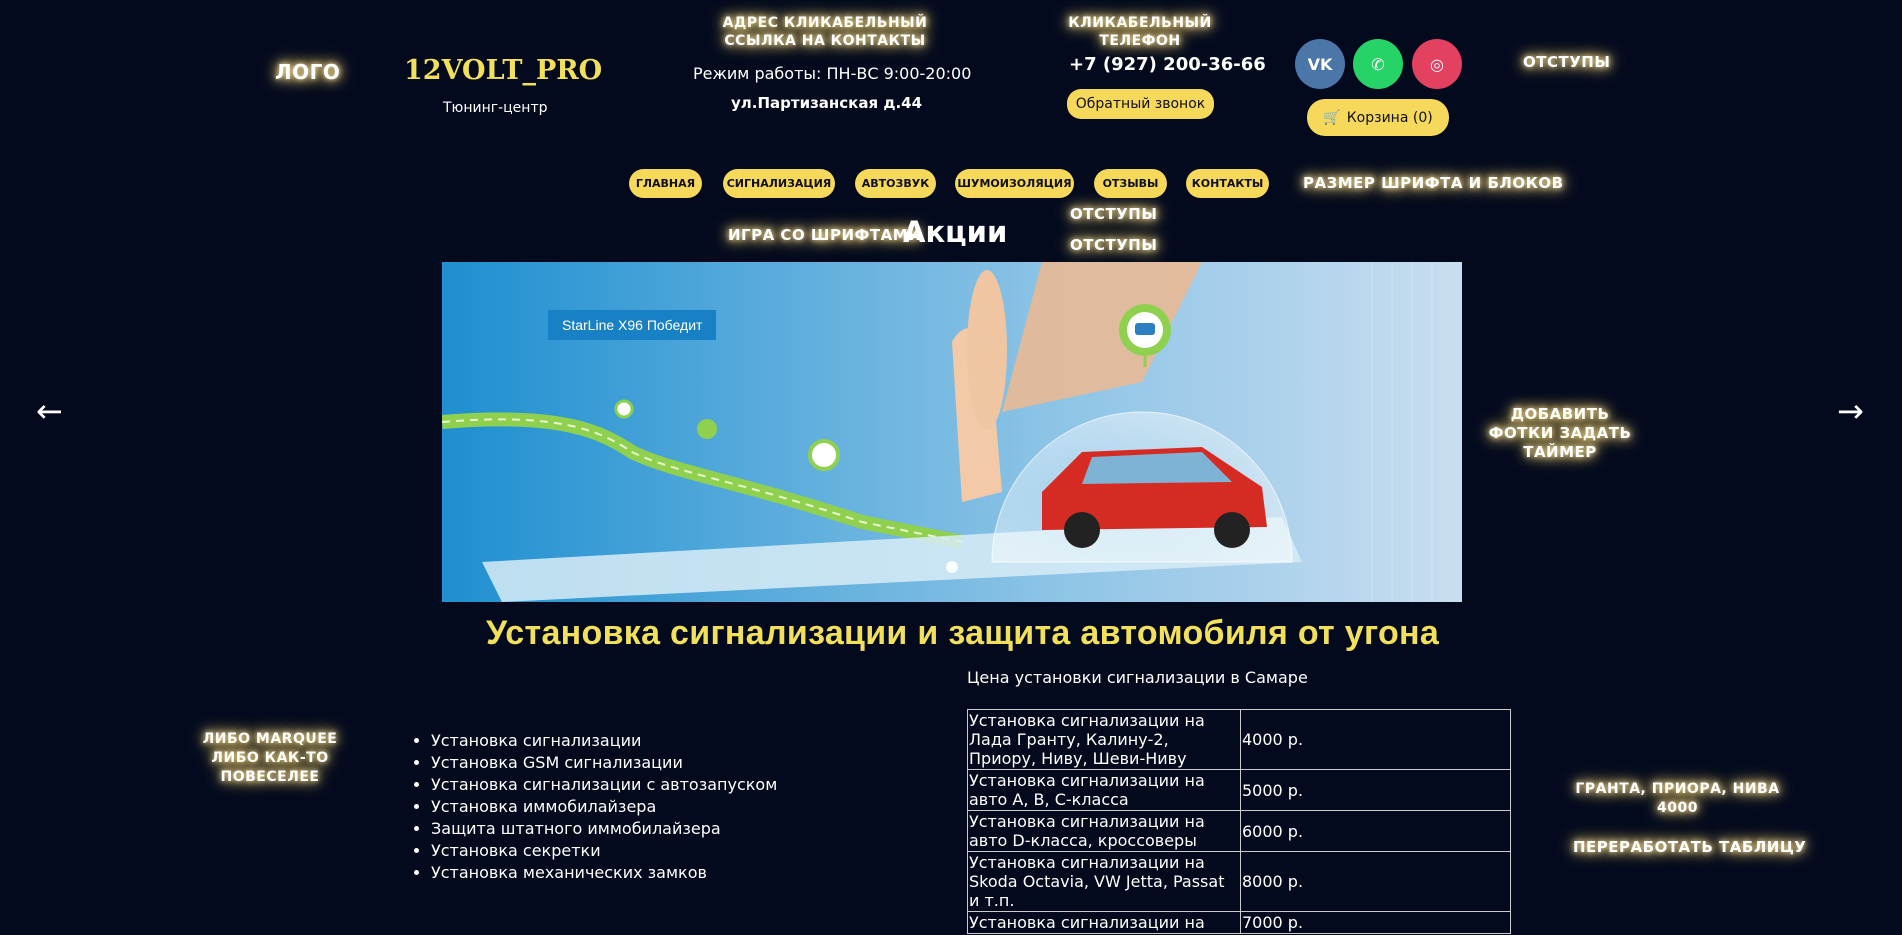  What do you see at coordinates (604, 785) in the screenshot?
I see `list-item: Установка сигнализации с автозапуском` at bounding box center [604, 785].